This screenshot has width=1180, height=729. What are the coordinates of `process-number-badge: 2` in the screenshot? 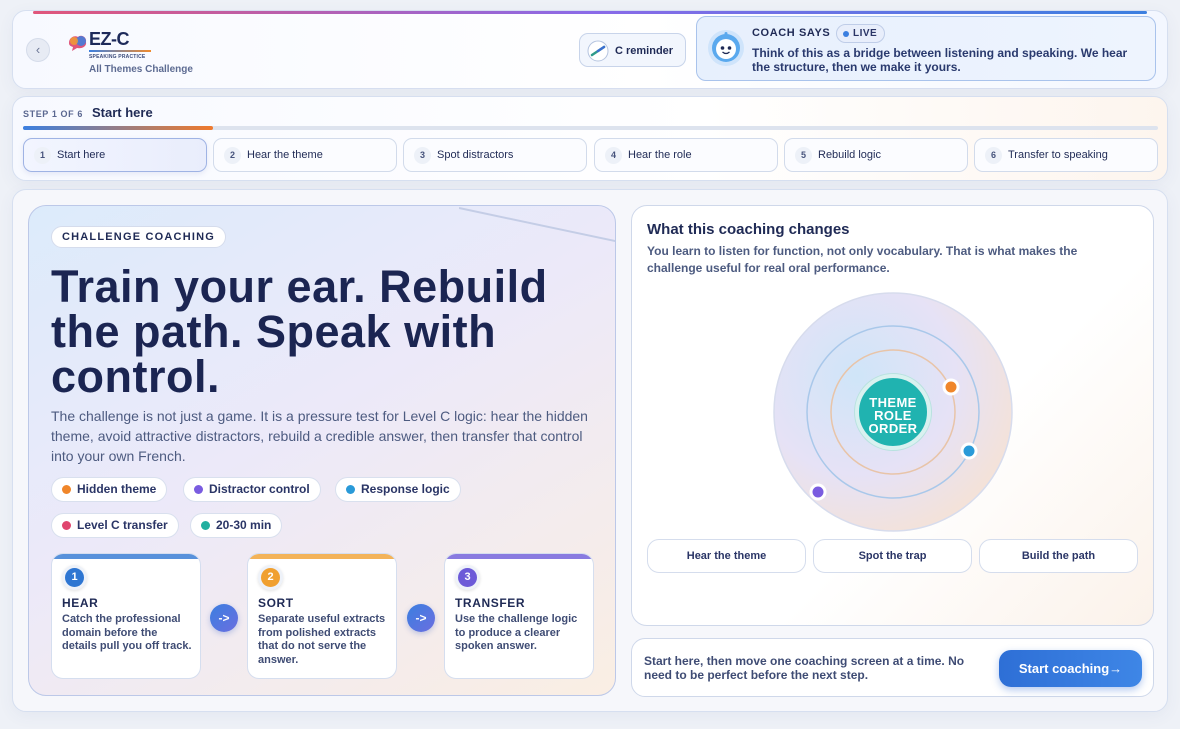 It's located at (270, 577).